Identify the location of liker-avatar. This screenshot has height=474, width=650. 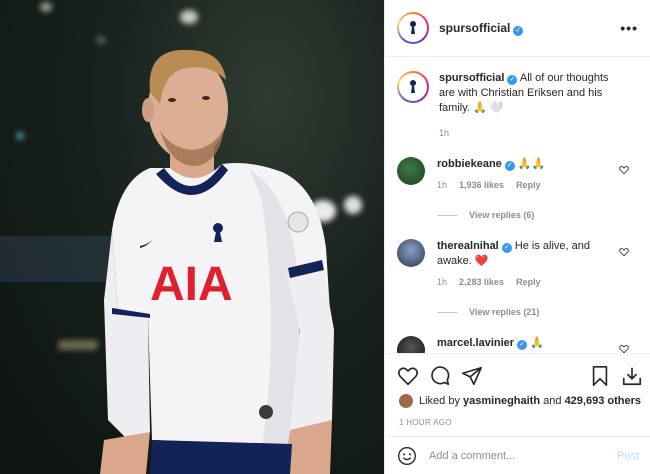
(406, 401).